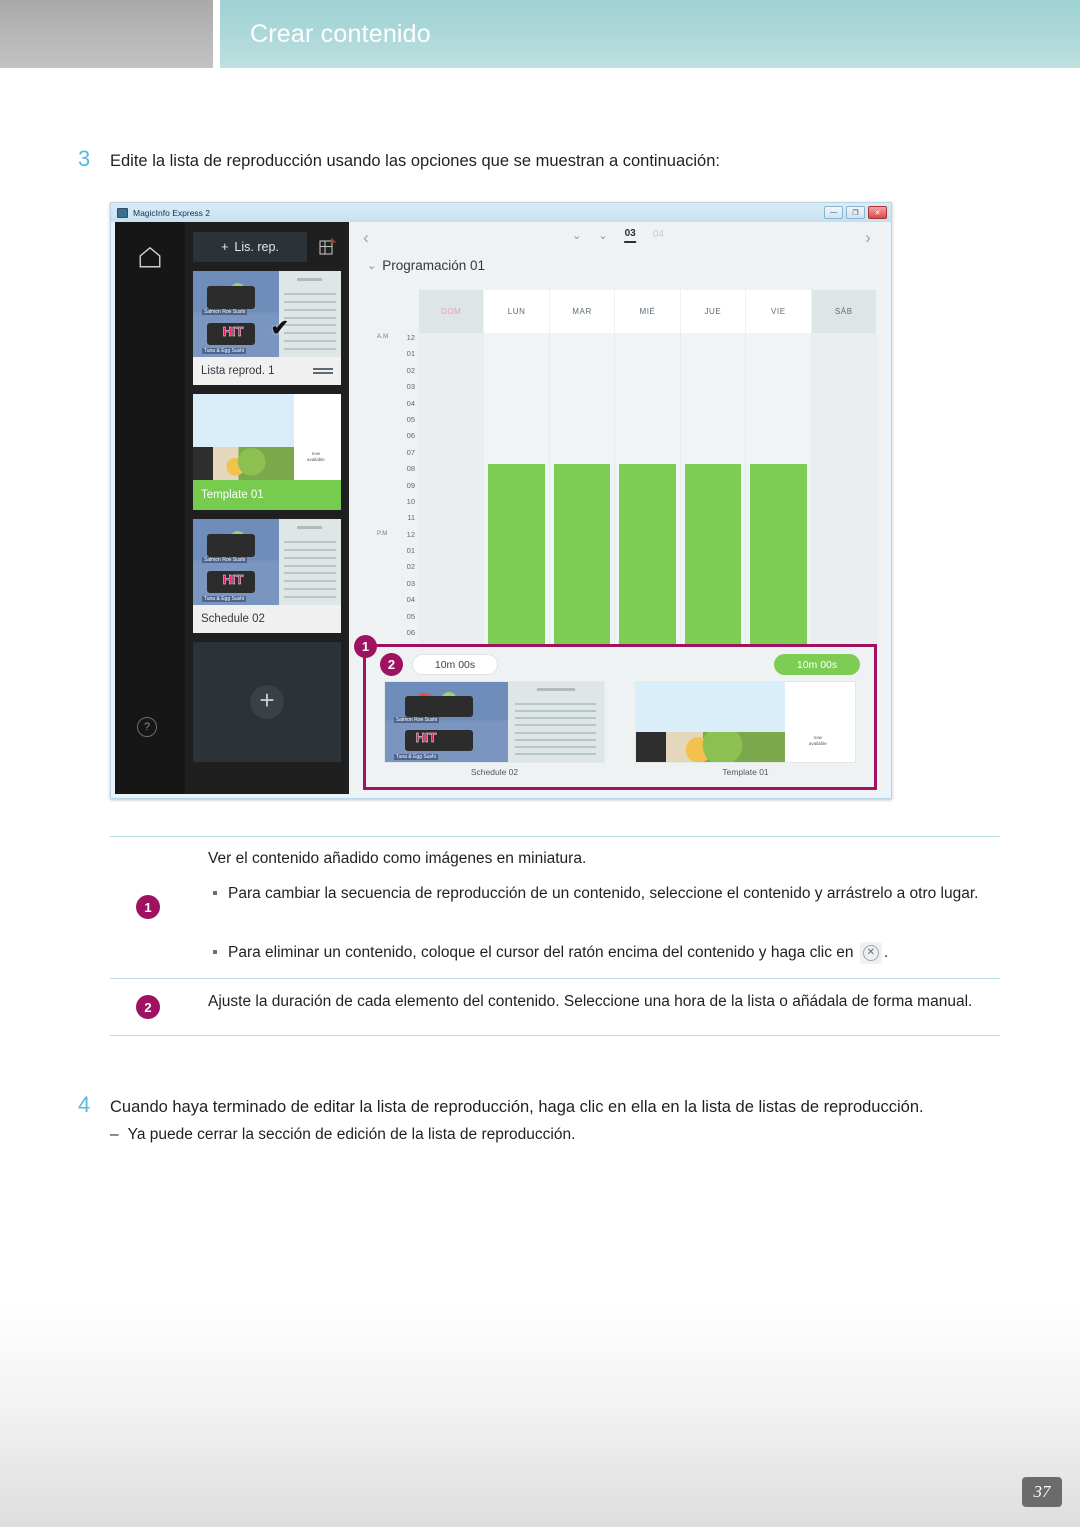 The width and height of the screenshot is (1080, 1527). I want to click on hour-label: 04, so click(410, 403).